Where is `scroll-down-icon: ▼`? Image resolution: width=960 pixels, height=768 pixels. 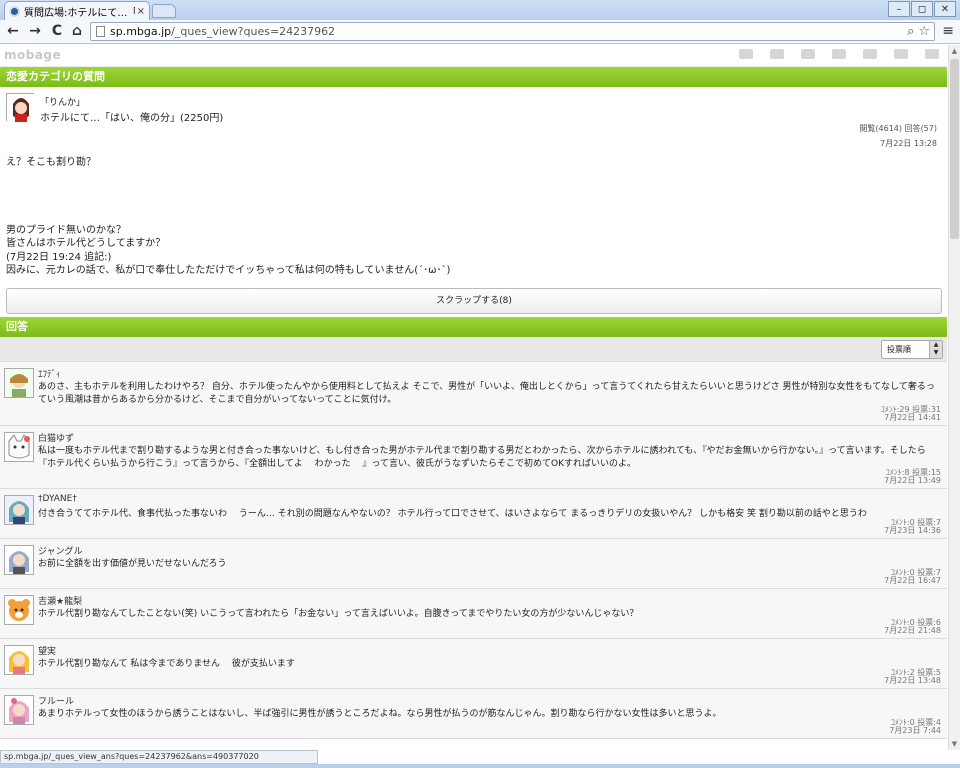 scroll-down-icon: ▼ is located at coordinates (954, 744).